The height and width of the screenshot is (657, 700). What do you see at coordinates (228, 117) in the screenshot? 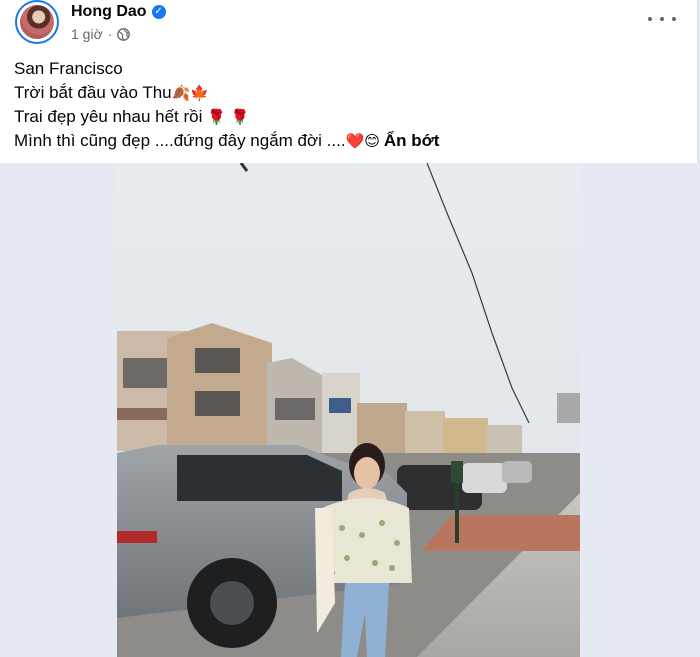
I see `rose-emoji: 🌹 🌹` at bounding box center [228, 117].